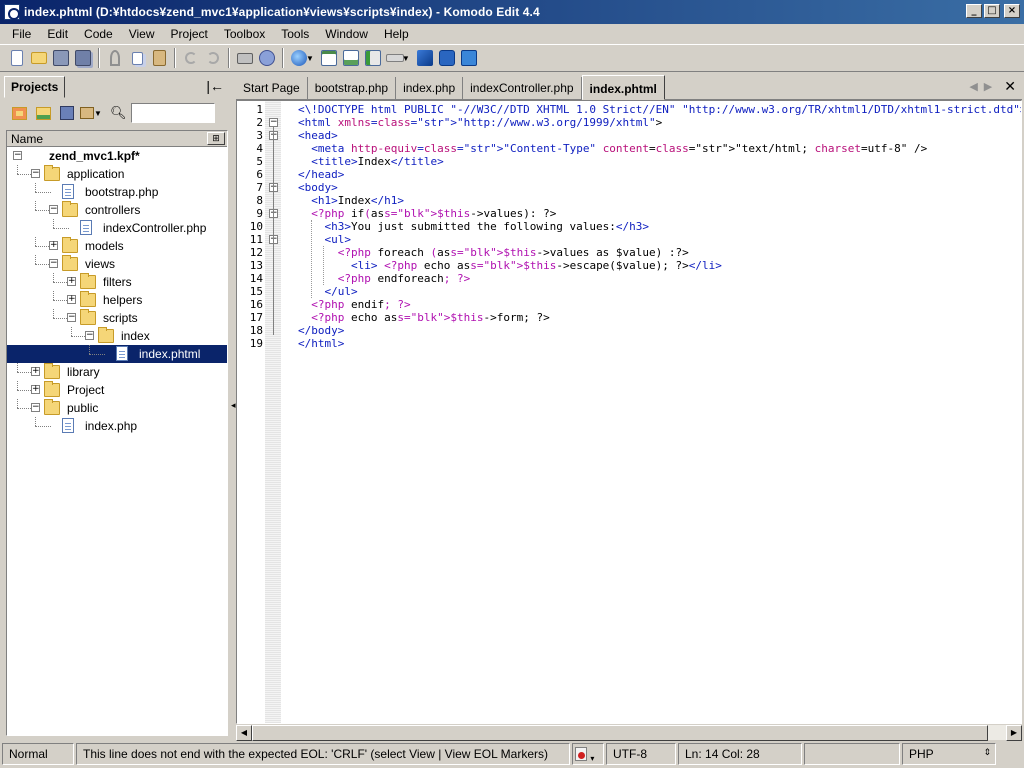 This screenshot has height=768, width=1024. I want to click on tree-folder-row: − application, so click(117, 174).